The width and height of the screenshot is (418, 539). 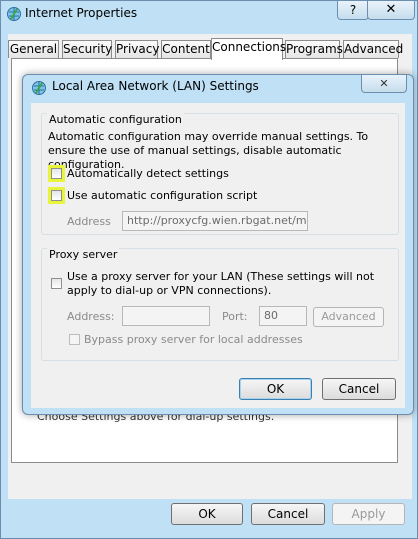 What do you see at coordinates (14, 14) in the screenshot?
I see `internet-globe-icon` at bounding box center [14, 14].